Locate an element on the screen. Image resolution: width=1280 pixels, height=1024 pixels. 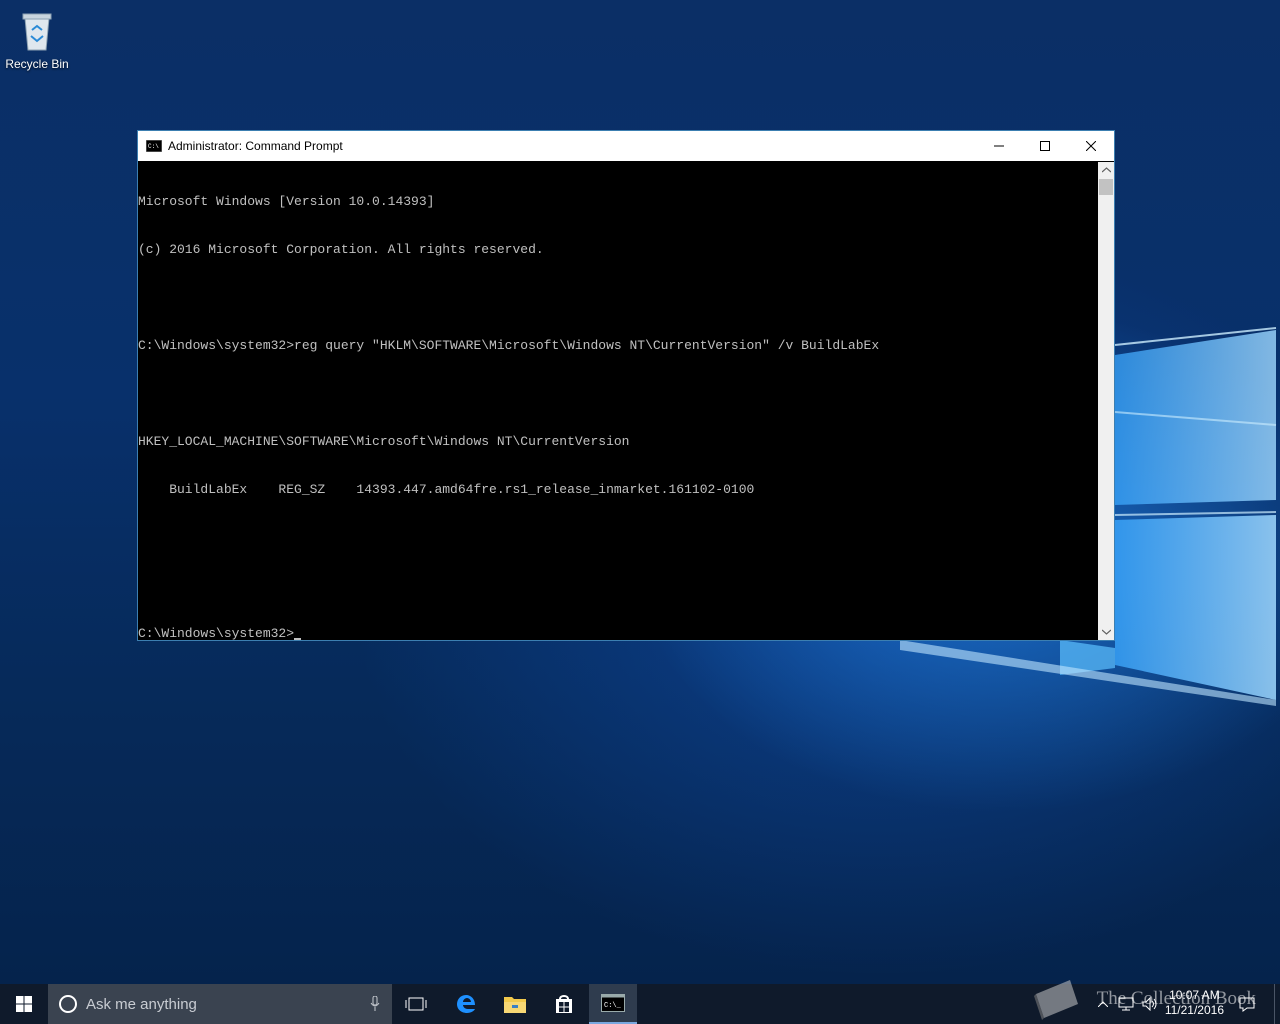
volume-icon is located at coordinates (1149, 1004).